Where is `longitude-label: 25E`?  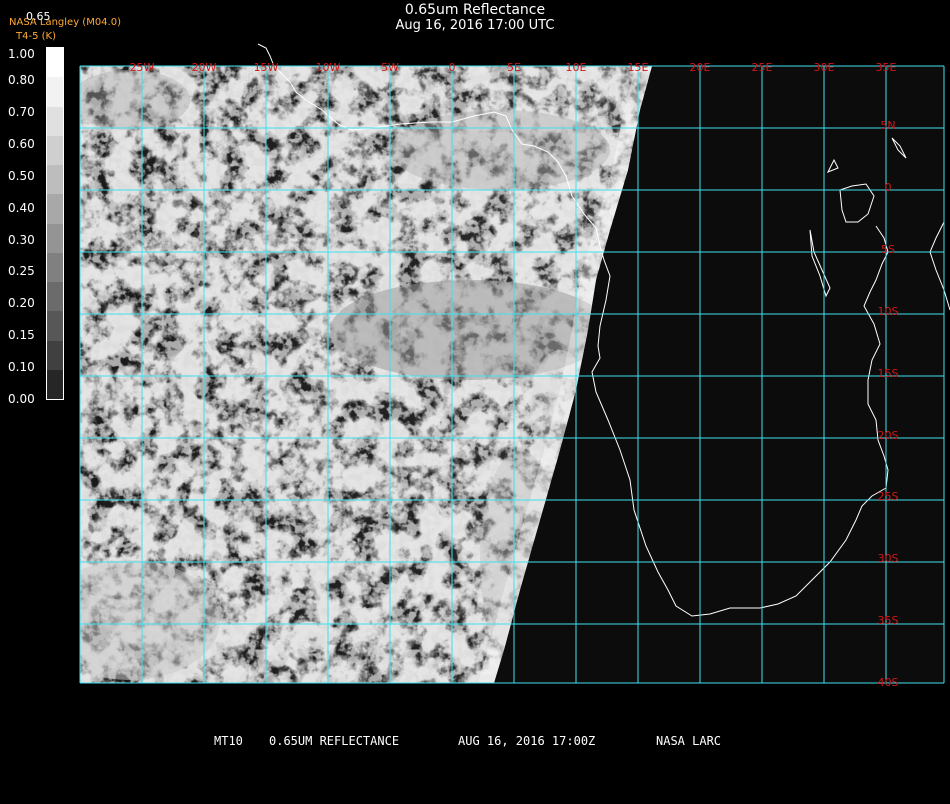
longitude-label: 25E is located at coordinates (762, 67).